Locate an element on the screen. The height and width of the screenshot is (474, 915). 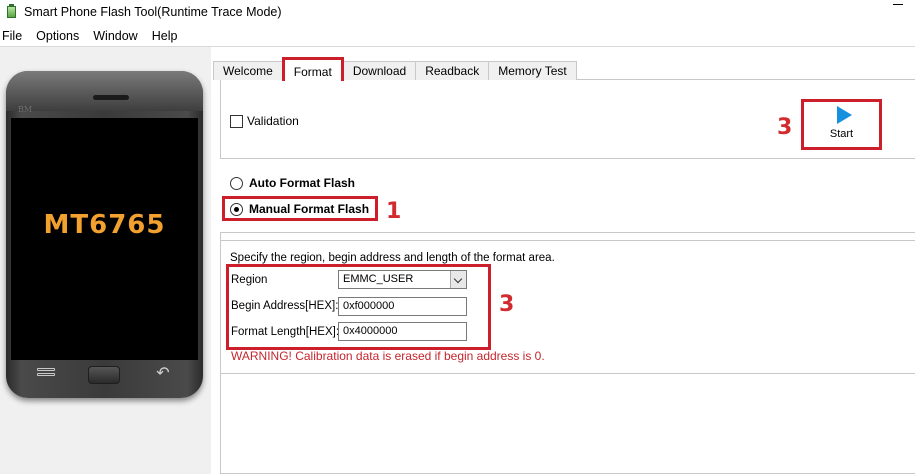
tab-format: Format is located at coordinates (312, 69).